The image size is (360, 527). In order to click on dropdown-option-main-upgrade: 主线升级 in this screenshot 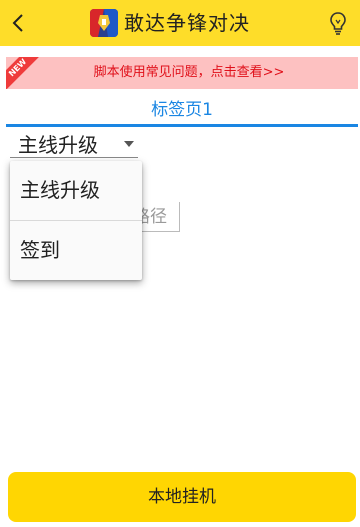, I will do `click(76, 190)`.